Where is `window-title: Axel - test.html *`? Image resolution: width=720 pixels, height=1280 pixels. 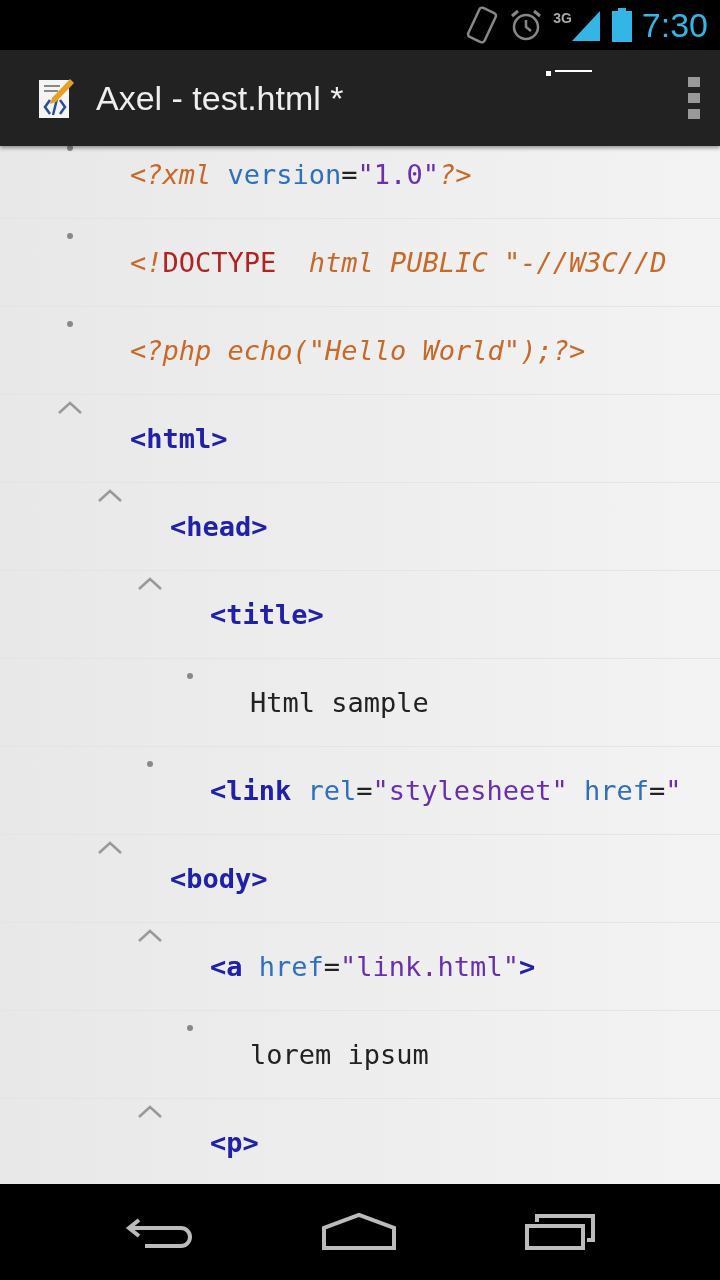
window-title: Axel - test.html * is located at coordinates (220, 98).